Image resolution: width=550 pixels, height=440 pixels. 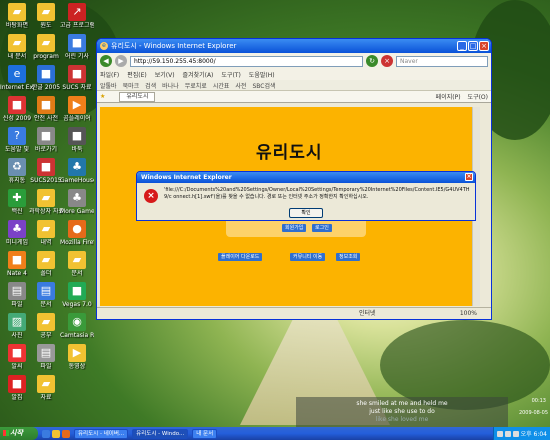 I want to click on forward-button: ▶, so click(x=121, y=61).